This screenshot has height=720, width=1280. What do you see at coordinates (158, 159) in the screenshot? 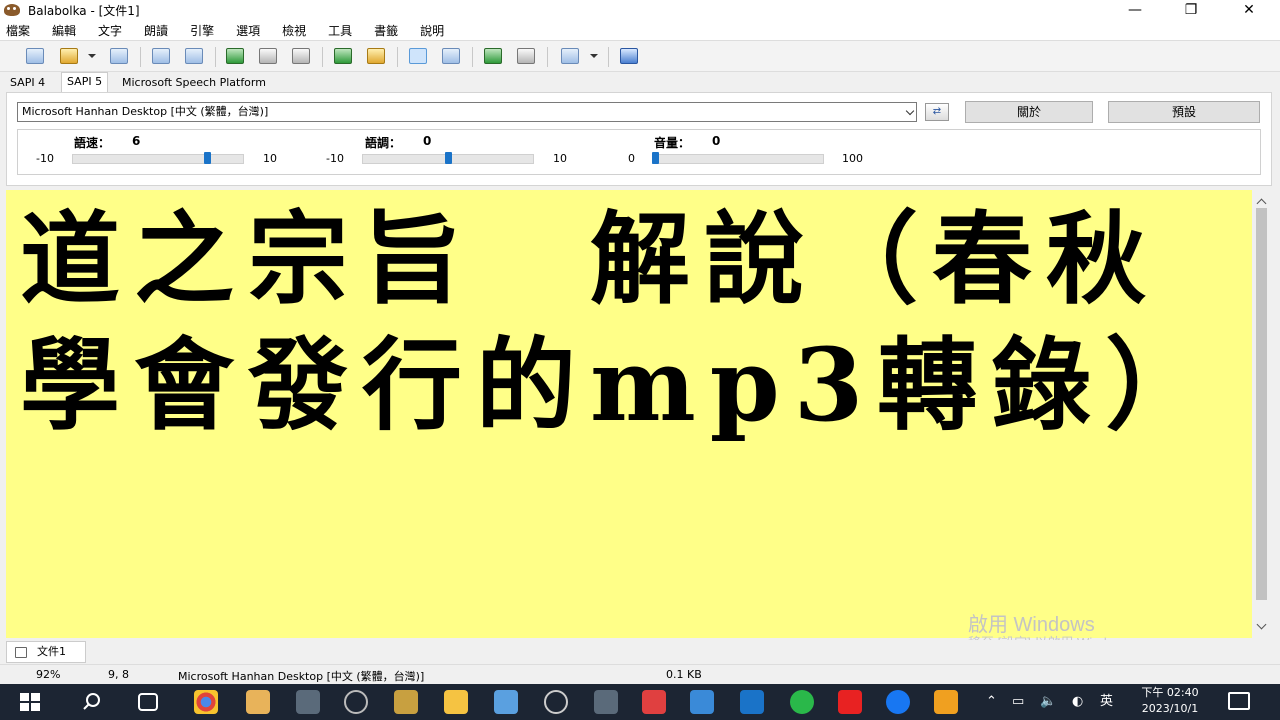
I see `rate-slider` at bounding box center [158, 159].